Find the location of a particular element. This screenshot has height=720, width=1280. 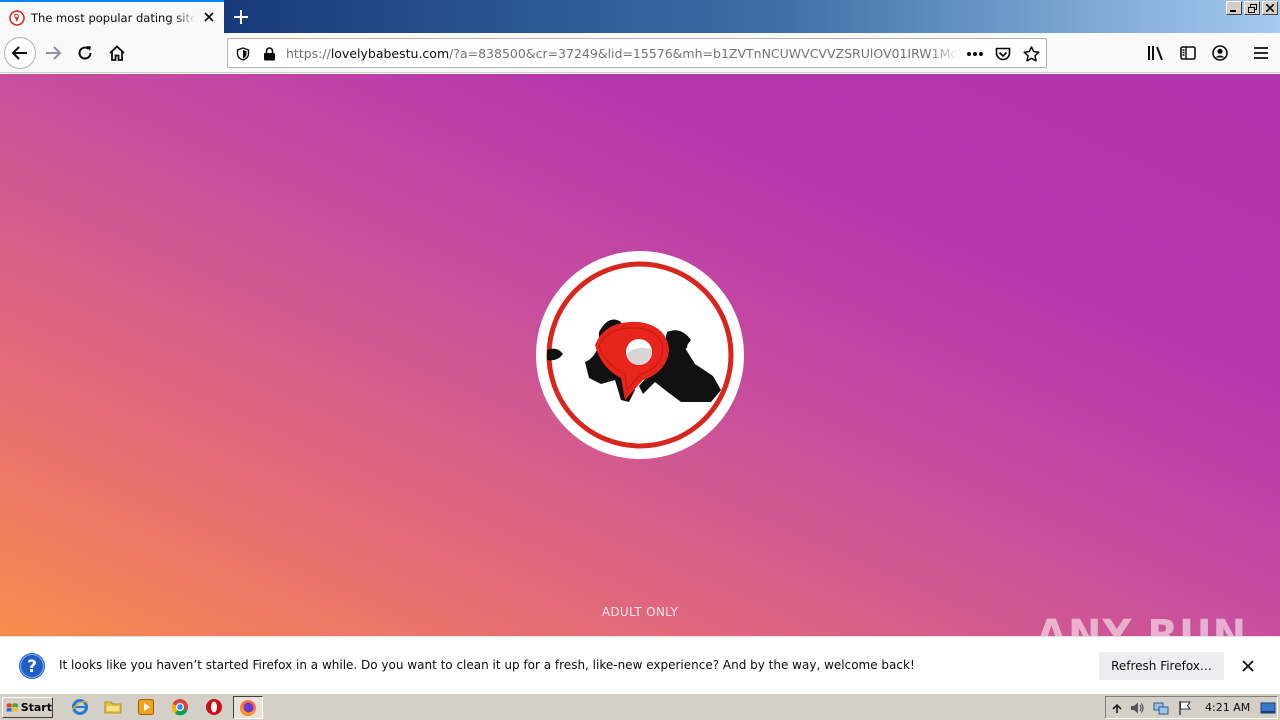

back-button is located at coordinates (20, 53).